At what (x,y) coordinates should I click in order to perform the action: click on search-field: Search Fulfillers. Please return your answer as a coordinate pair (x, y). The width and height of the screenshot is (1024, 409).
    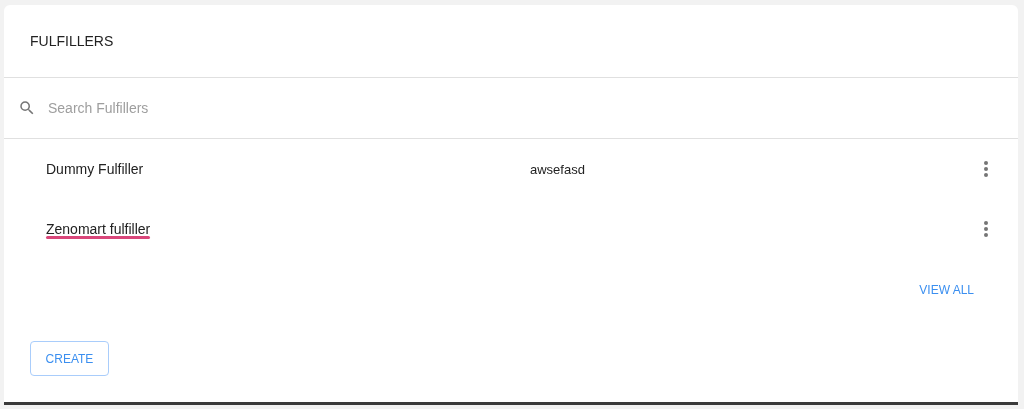
    Looking at the image, I should click on (533, 108).